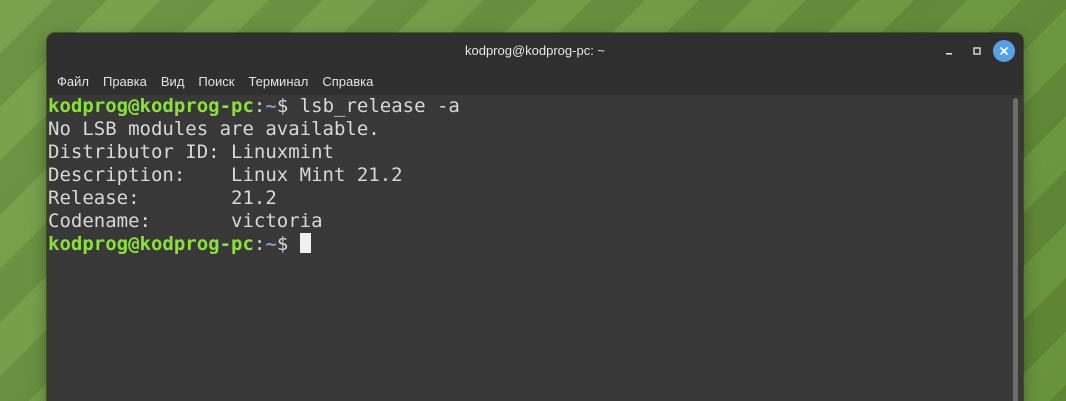 This screenshot has width=1066, height=401. What do you see at coordinates (278, 82) in the screenshot?
I see `menu-terminal: Терминал` at bounding box center [278, 82].